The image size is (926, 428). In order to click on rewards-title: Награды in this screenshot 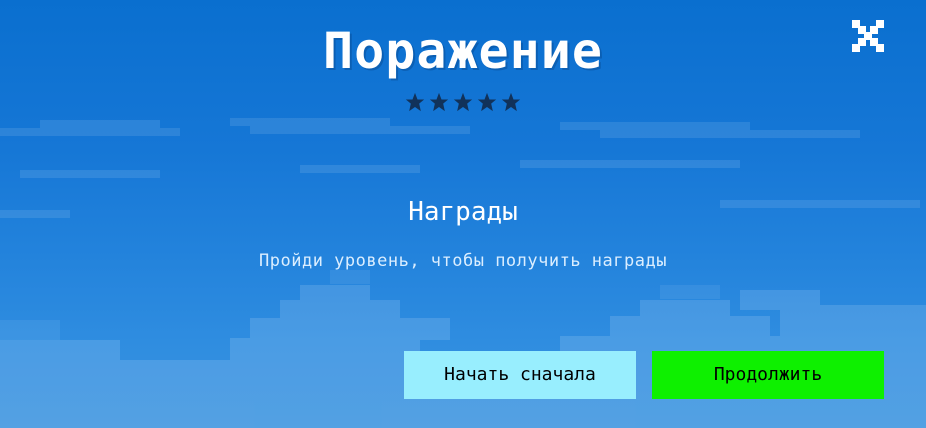, I will do `click(463, 212)`.